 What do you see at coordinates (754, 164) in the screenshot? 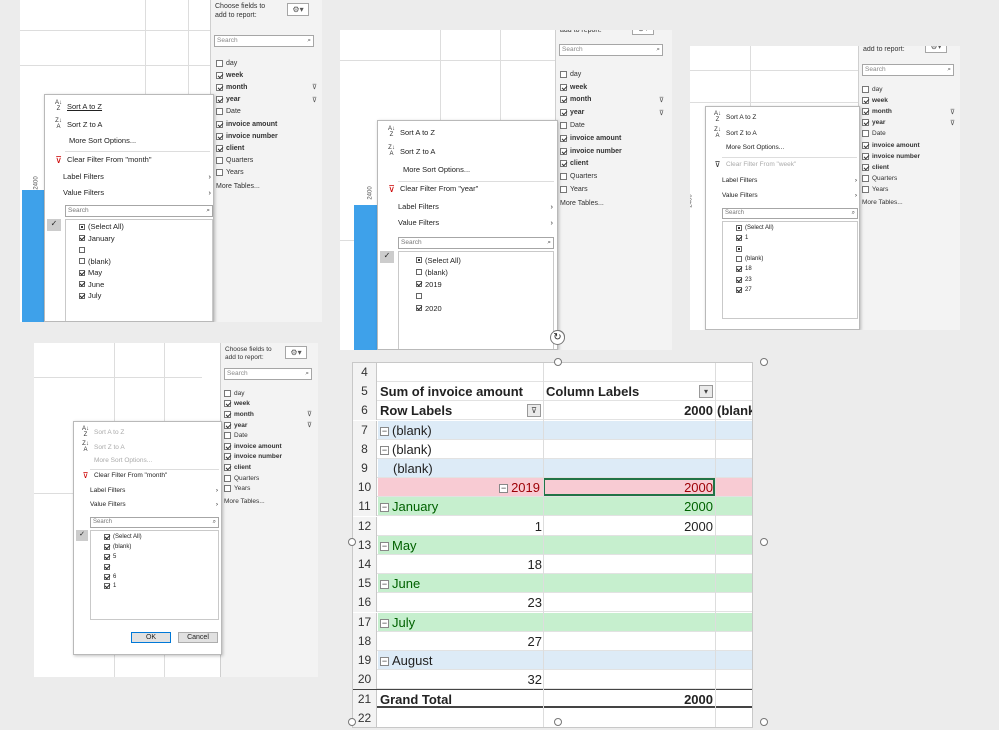
I see `clear-filter-item: ⊽ Clear Filter From "week"` at bounding box center [754, 164].